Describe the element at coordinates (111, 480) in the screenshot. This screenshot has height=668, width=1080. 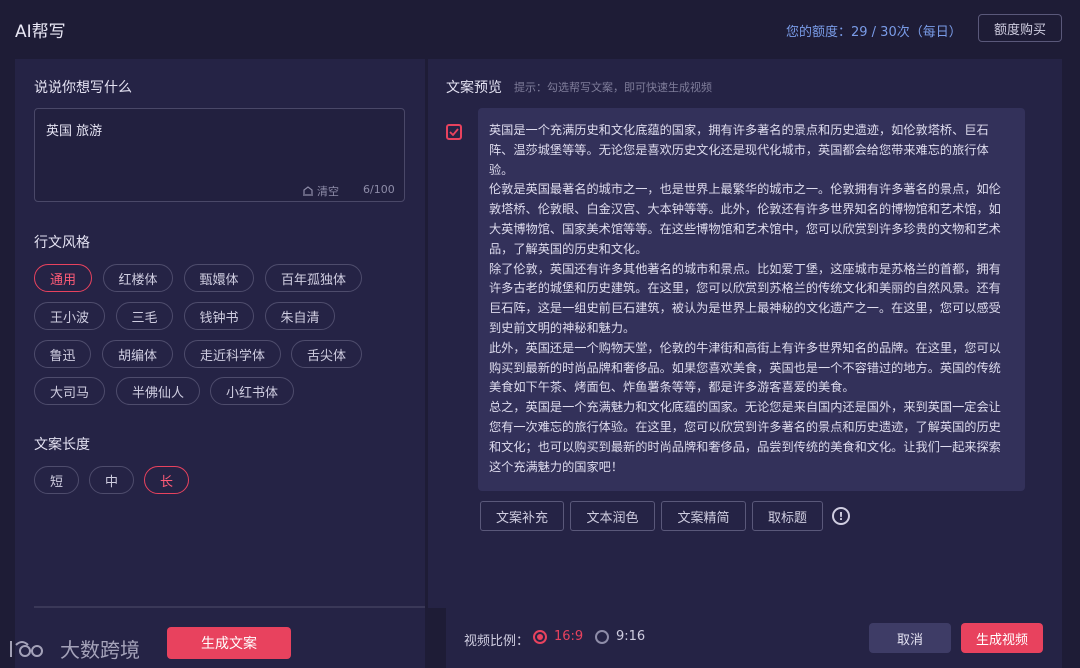
I see `length-chip-medium: 中` at that location.